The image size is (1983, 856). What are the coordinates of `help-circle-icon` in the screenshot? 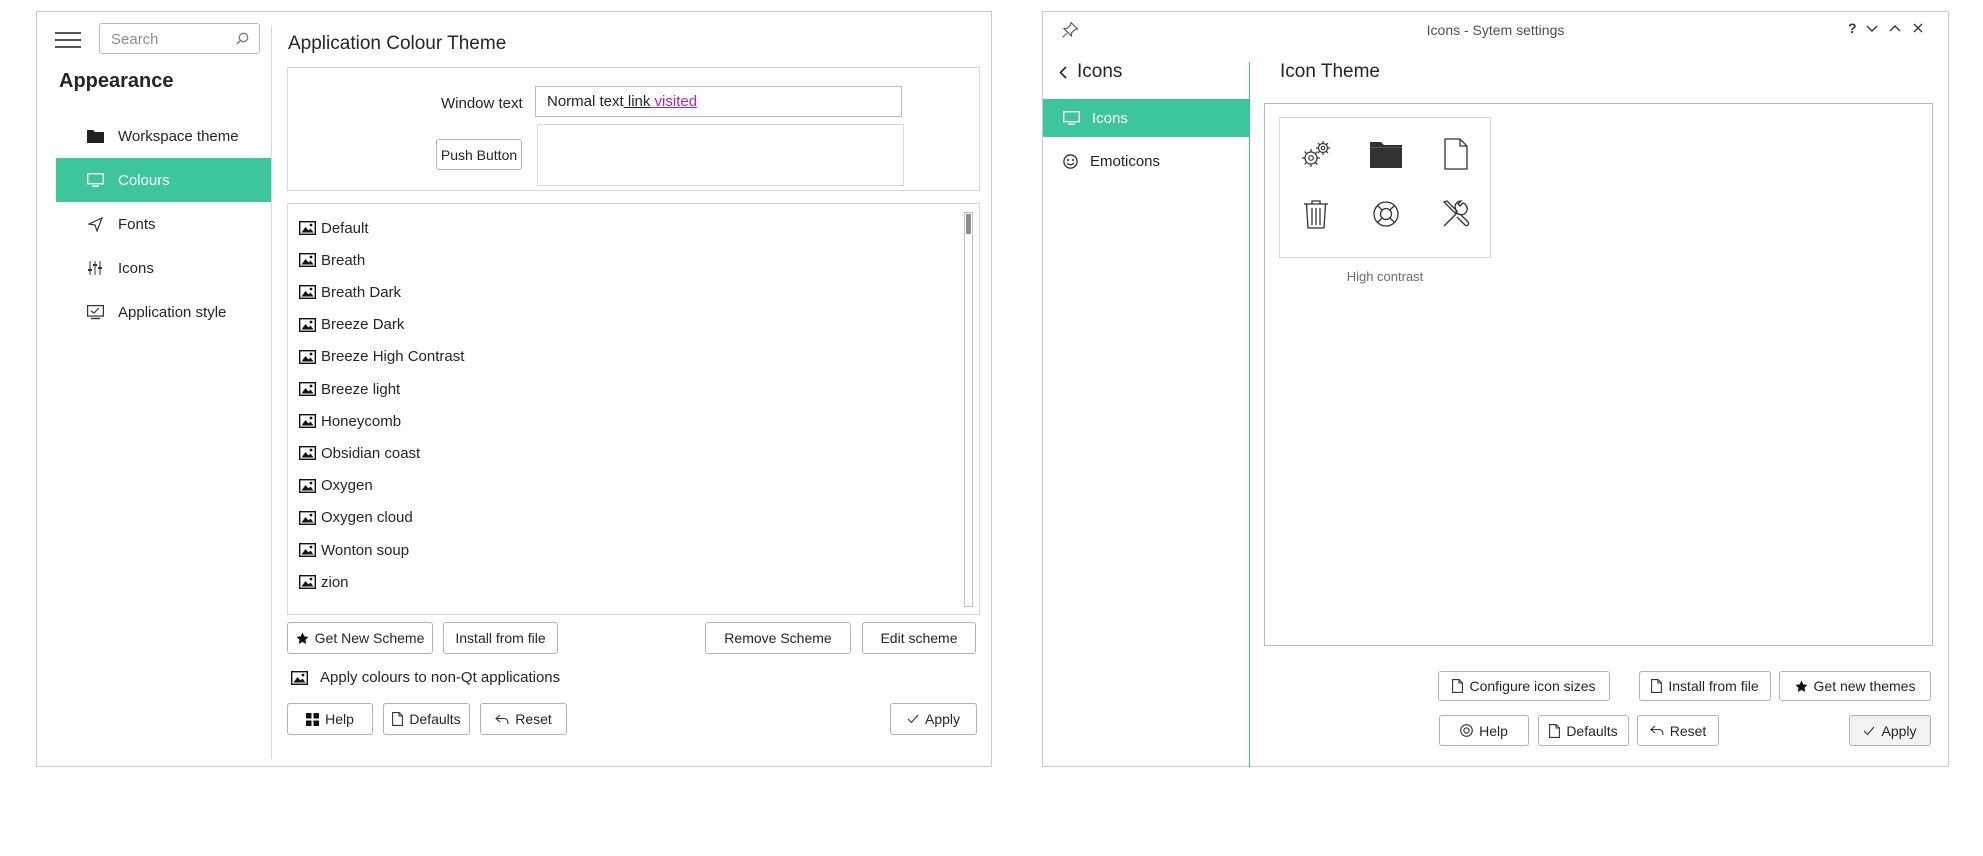 It's located at (1466, 730).